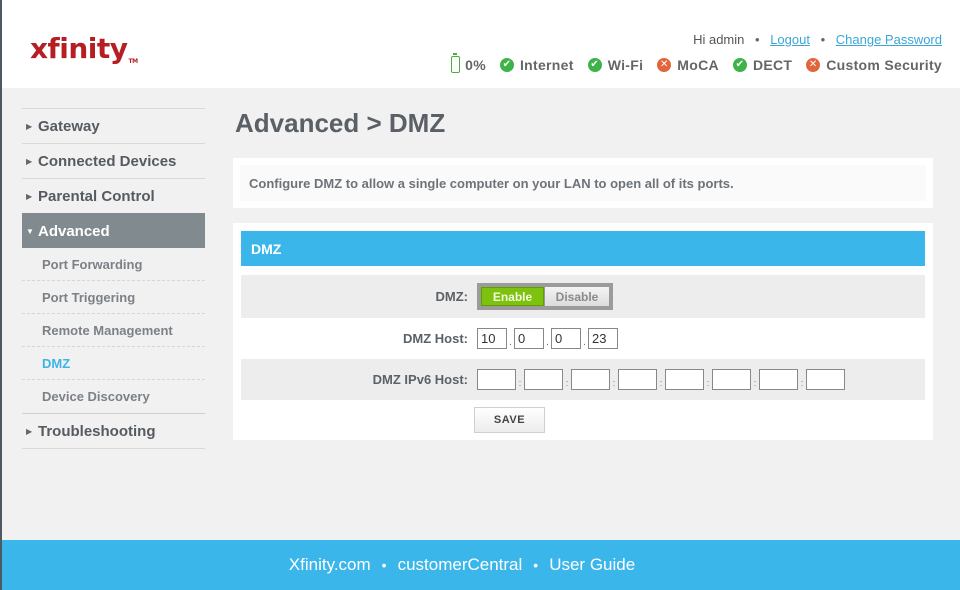 Image resolution: width=960 pixels, height=590 pixels. Describe the element at coordinates (92, 264) in the screenshot. I see `sidebar-subitem-label: Port Forwarding` at that location.